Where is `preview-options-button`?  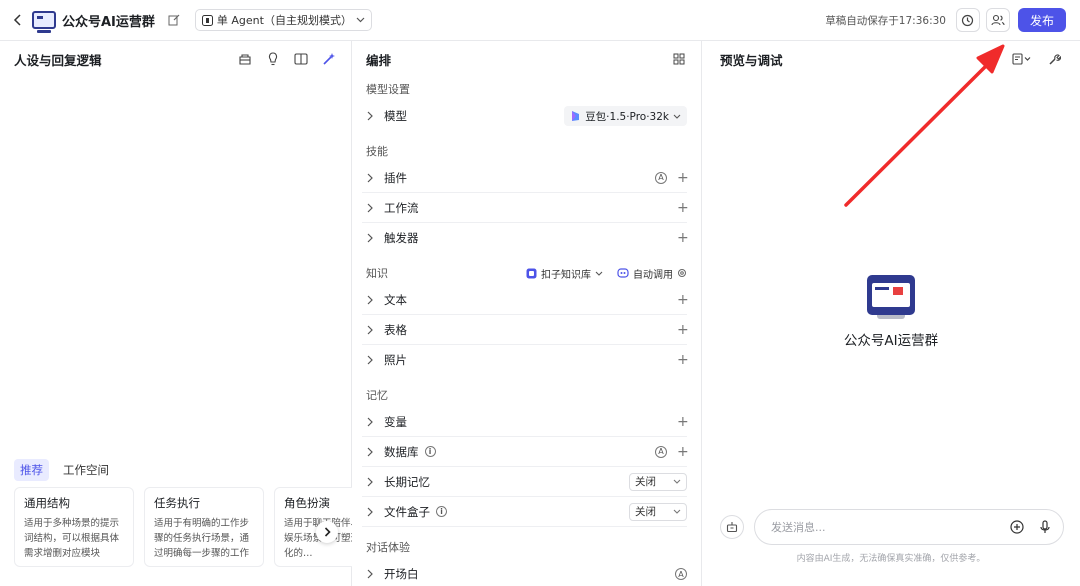 preview-options-button is located at coordinates (1022, 59).